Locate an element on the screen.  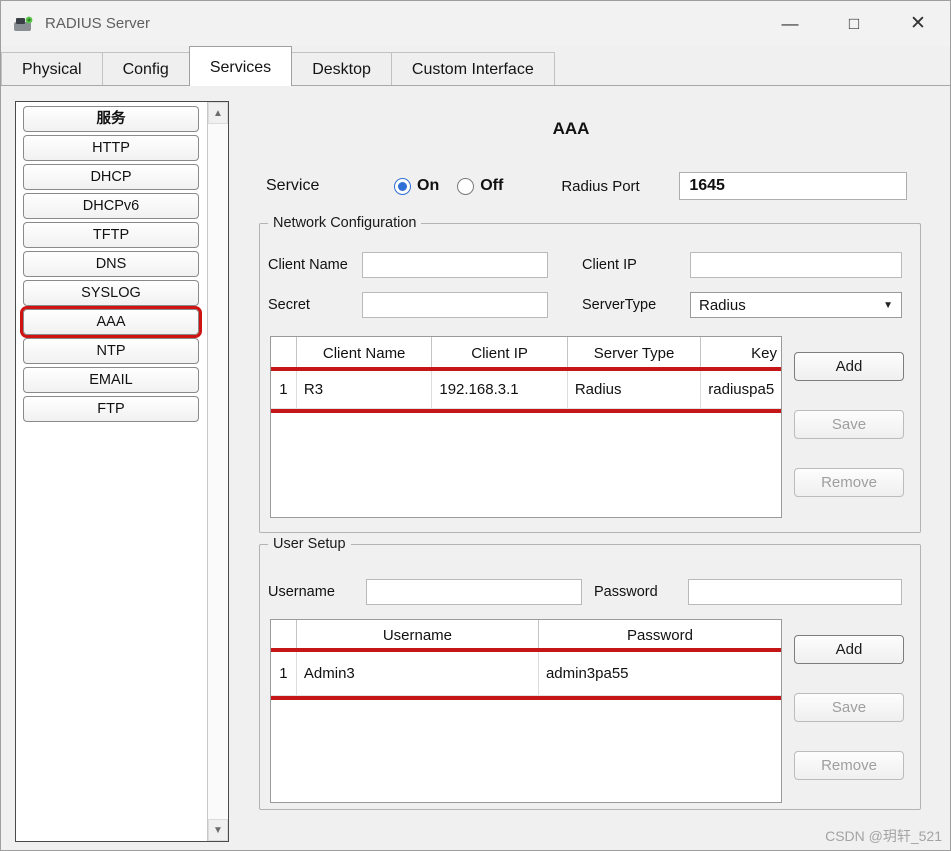
window-controls: — □ ✕ is located at coordinates (854, 23).